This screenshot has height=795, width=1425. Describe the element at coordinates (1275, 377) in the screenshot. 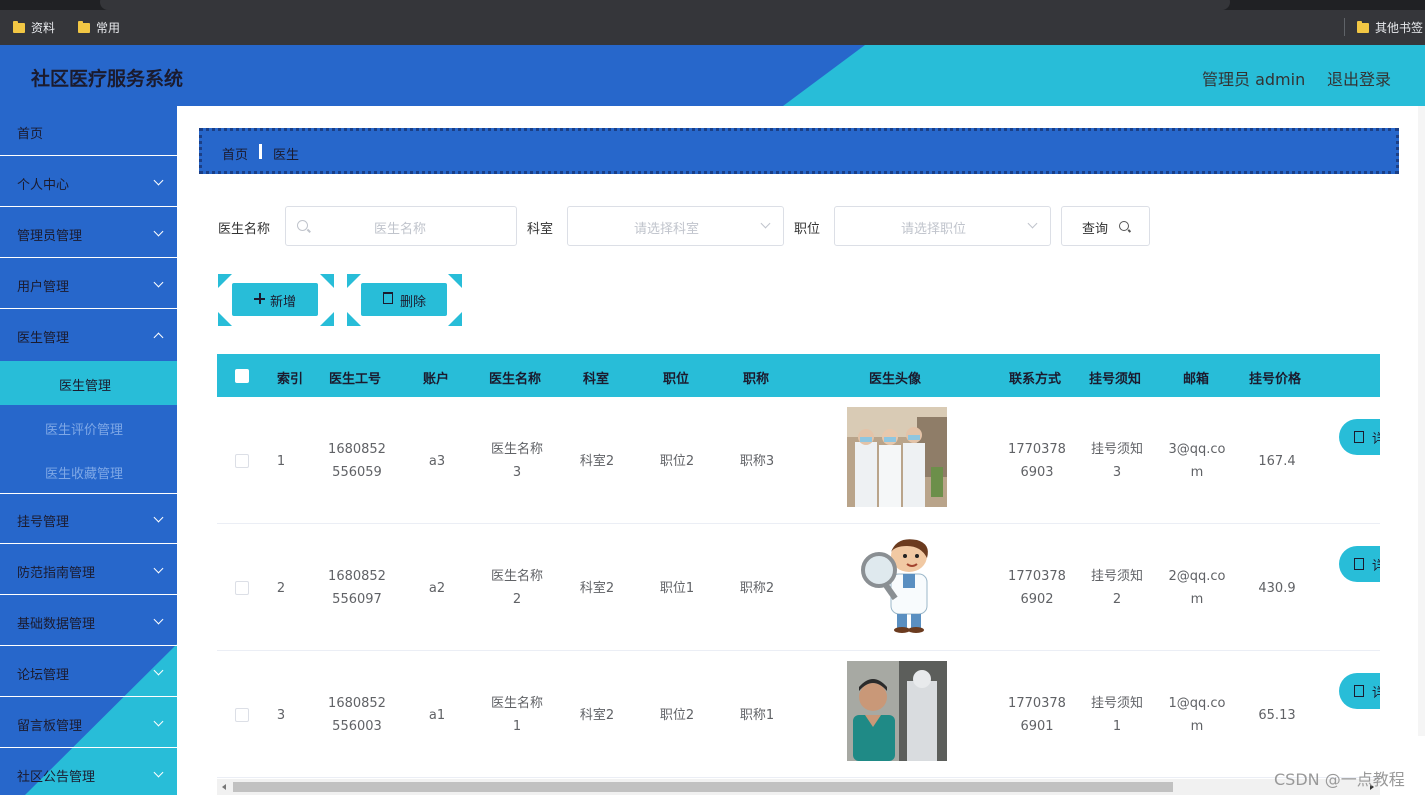

I see `column-header: 挂号价格` at that location.